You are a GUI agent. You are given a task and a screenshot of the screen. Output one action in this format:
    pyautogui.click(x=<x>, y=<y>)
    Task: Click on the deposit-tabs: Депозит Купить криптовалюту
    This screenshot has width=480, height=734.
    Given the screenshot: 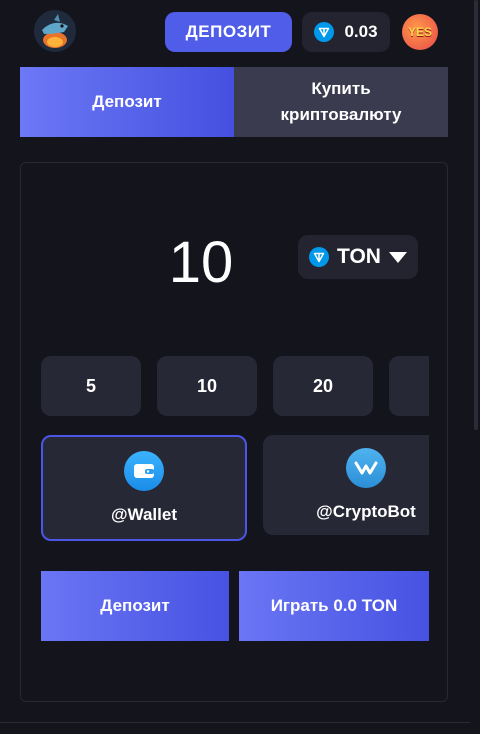 What is the action you would take?
    pyautogui.click(x=234, y=102)
    